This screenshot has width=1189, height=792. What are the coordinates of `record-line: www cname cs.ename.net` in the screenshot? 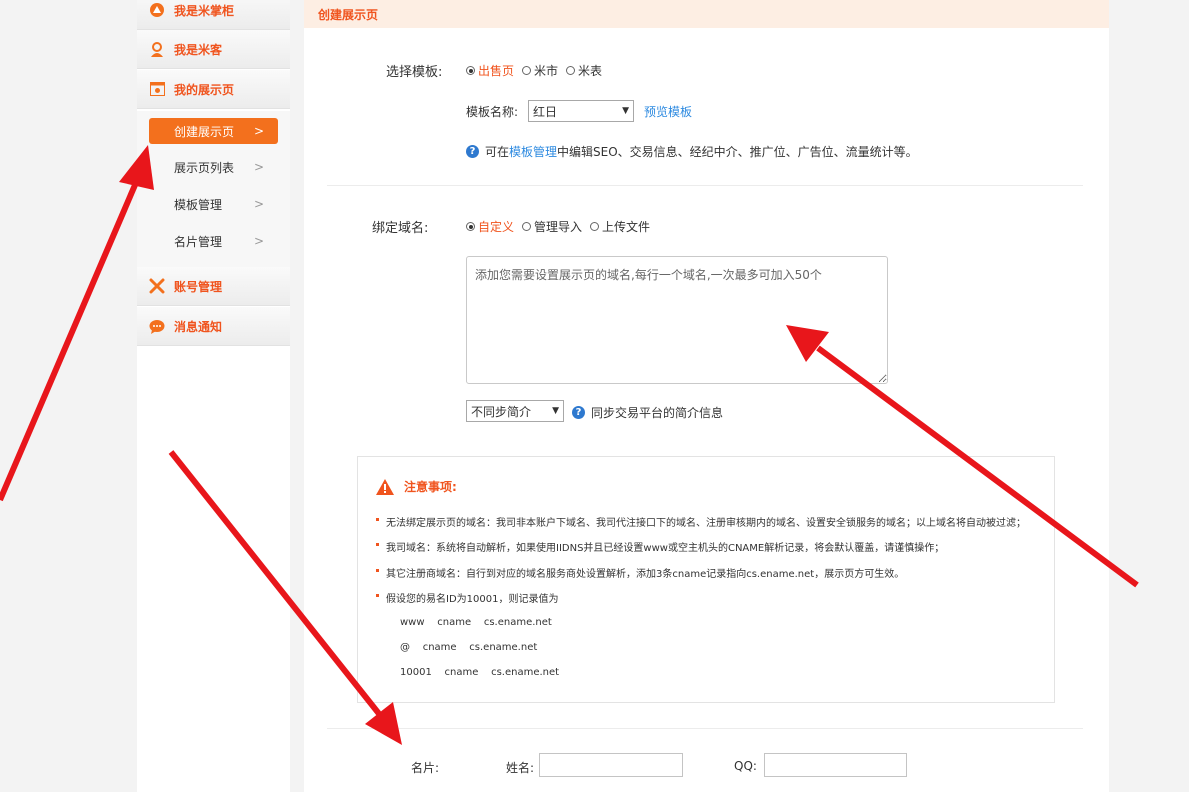 It's located at (476, 622).